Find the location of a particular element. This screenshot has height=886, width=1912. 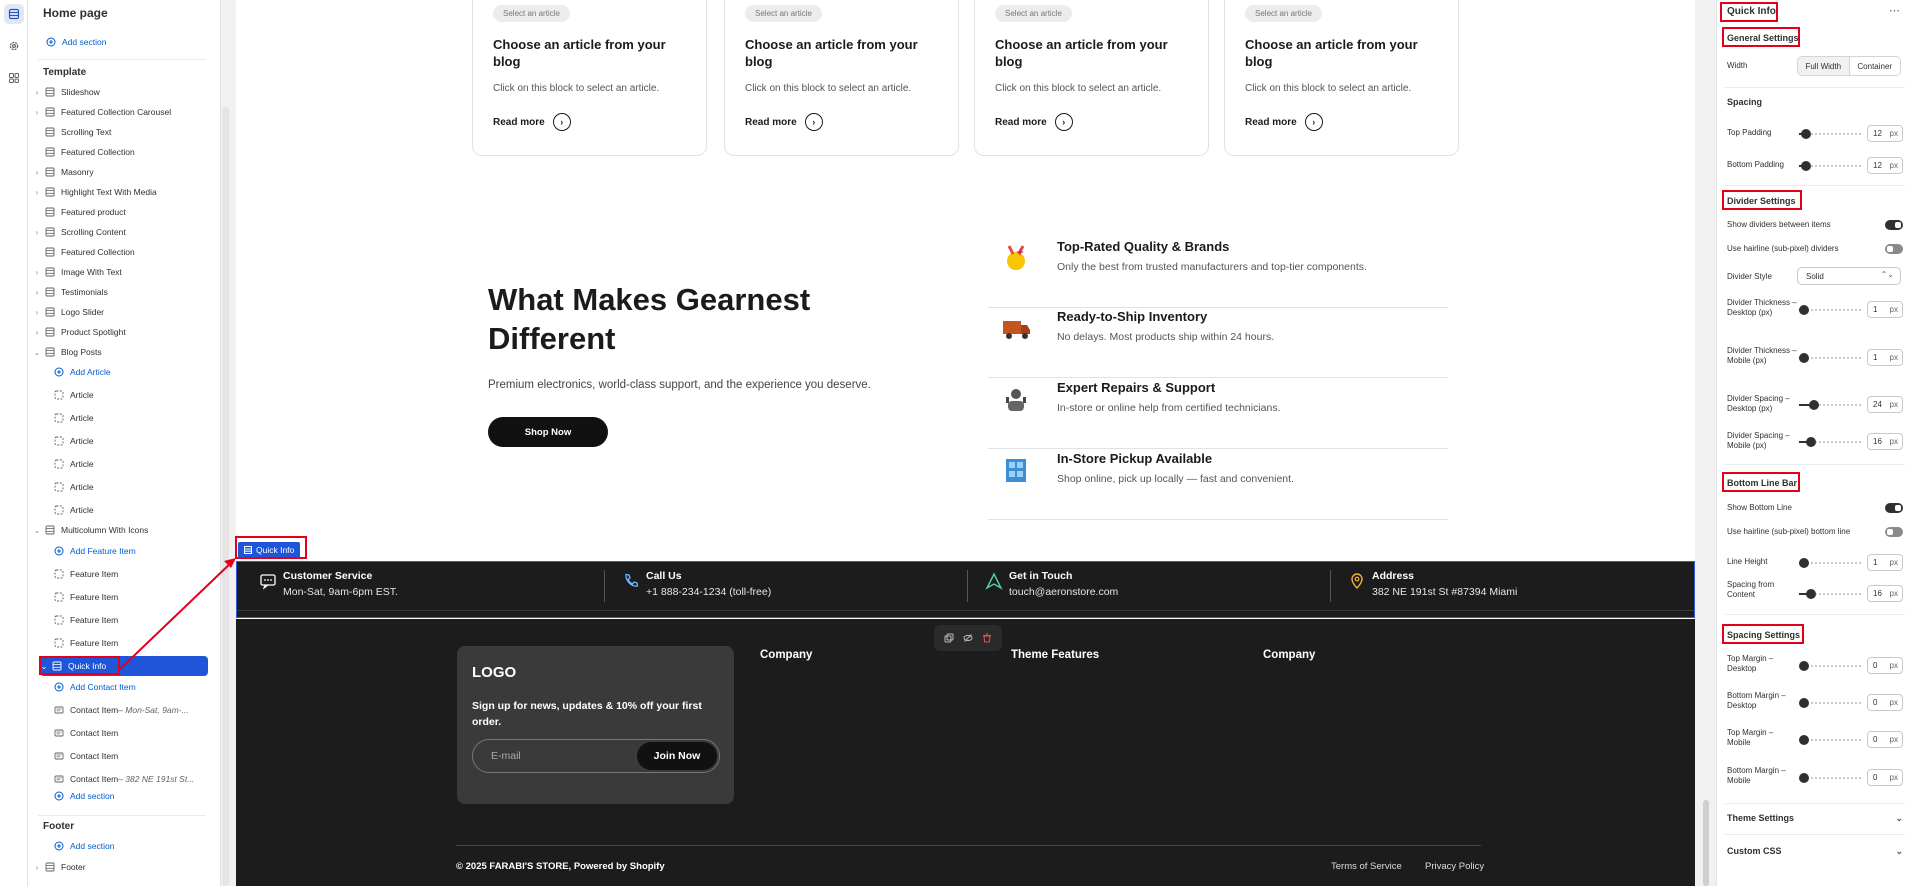

number-input: 1 px is located at coordinates (1885, 357).